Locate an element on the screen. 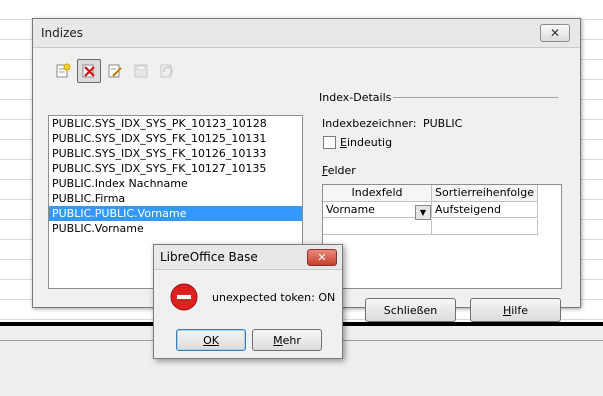 This screenshot has width=603, height=396. new-index-icon is located at coordinates (63, 70).